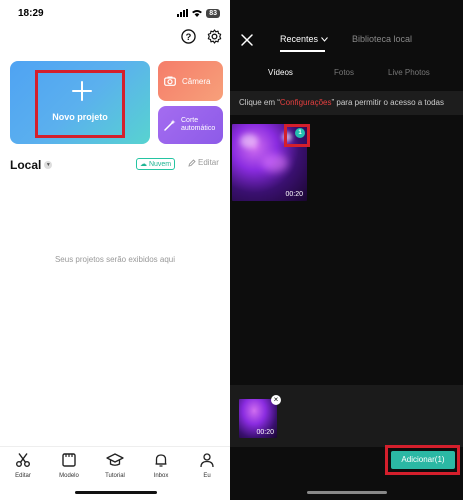 This screenshot has width=463, height=500. Describe the element at coordinates (192, 162) in the screenshot. I see `pencil-icon` at that location.